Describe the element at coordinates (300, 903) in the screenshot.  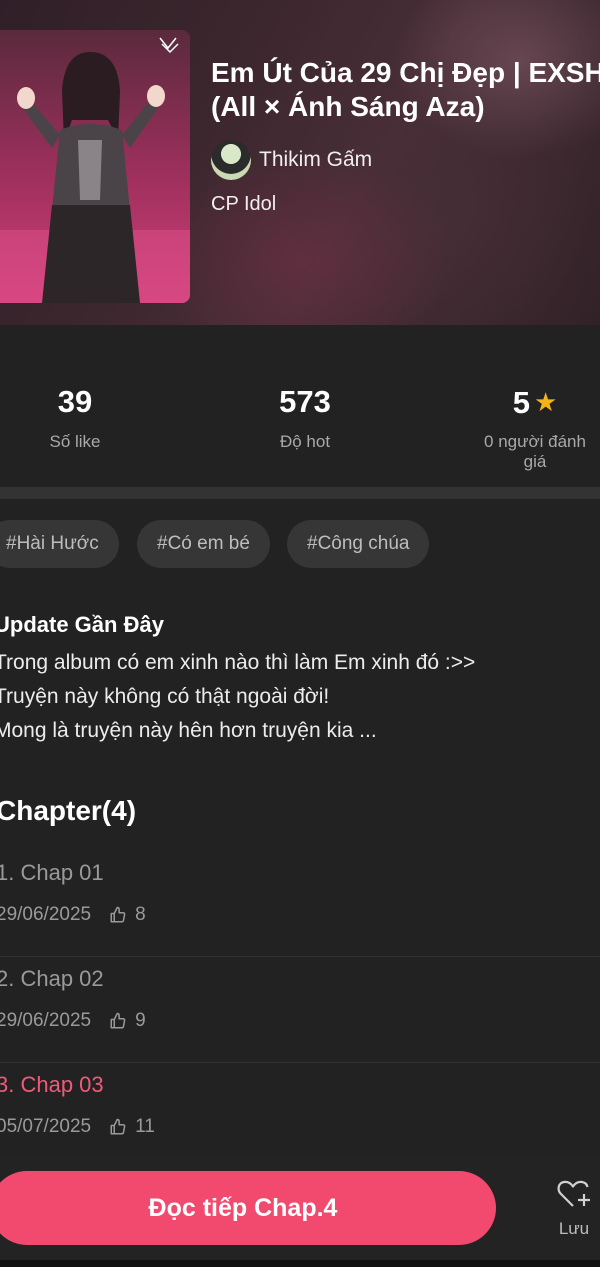
I see `chapter-item: 1. Chap 01 29/06/2025 8` at that location.